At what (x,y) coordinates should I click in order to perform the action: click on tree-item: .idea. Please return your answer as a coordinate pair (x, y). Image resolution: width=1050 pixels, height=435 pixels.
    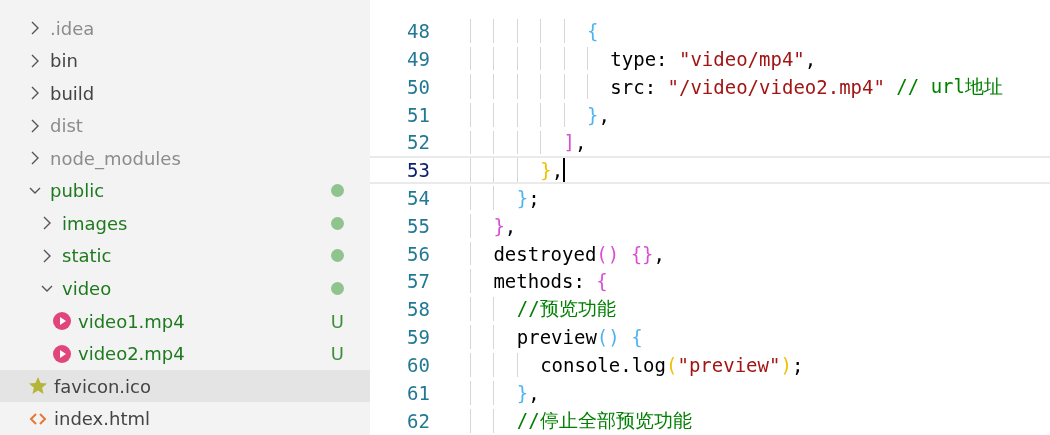
    Looking at the image, I should click on (185, 28).